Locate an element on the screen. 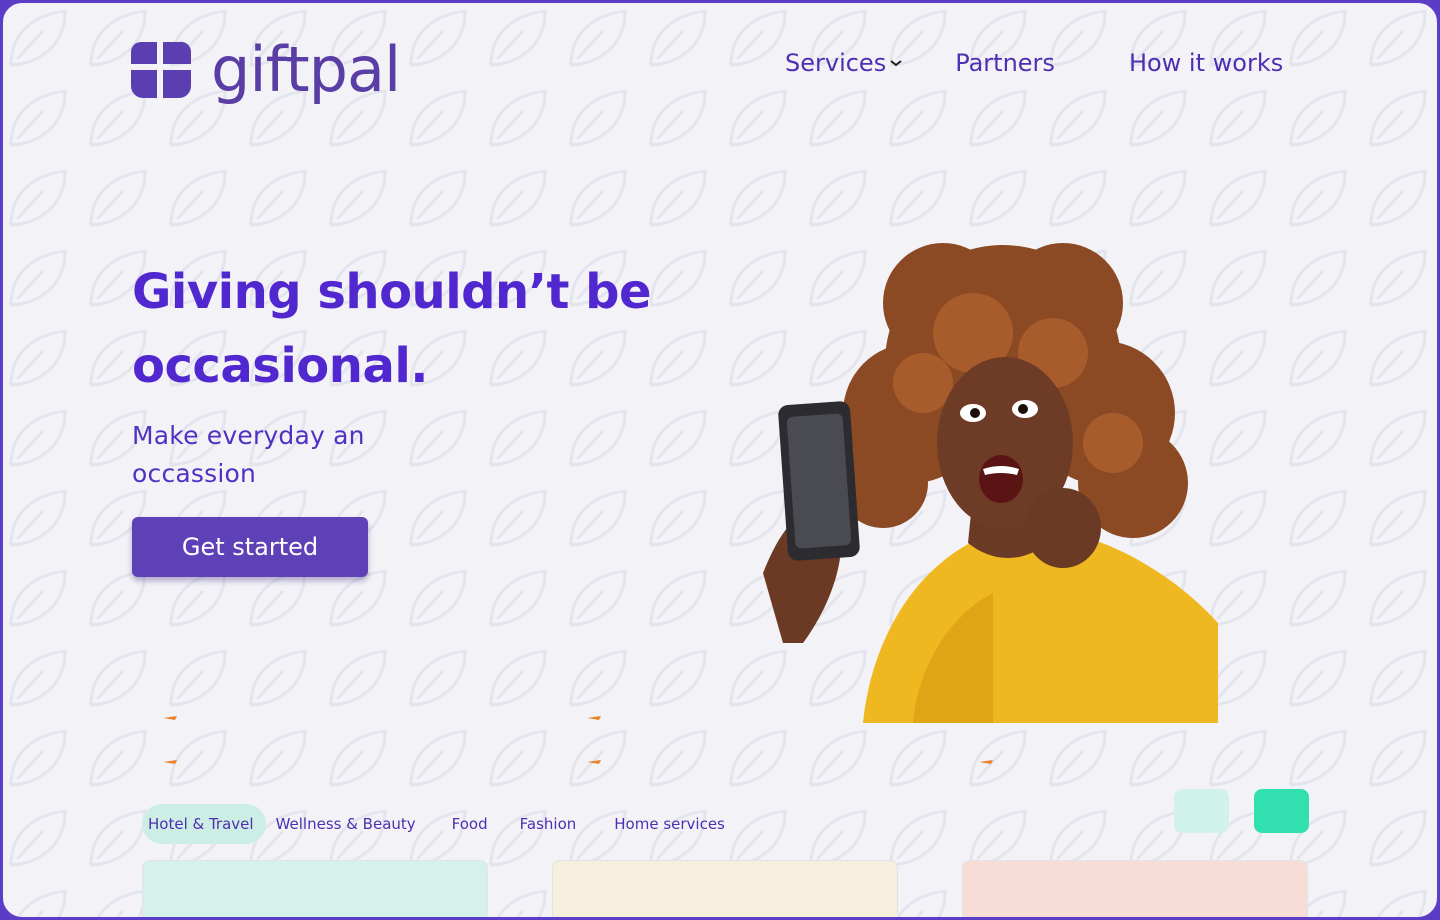 The image size is (1440, 920). main-nav: Services Partners How it works is located at coordinates (1034, 63).